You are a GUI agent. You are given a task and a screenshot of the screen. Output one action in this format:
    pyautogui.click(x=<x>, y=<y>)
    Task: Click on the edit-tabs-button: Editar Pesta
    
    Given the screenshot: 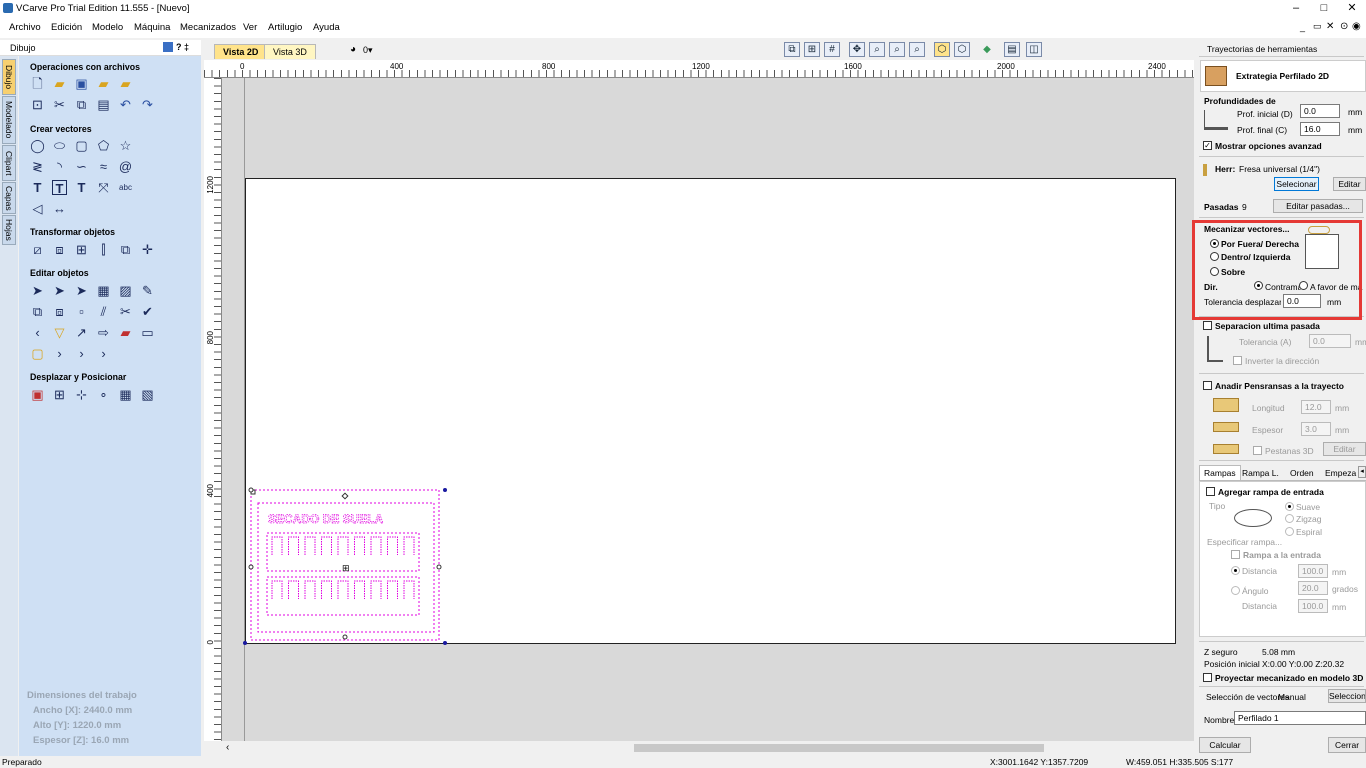 What is the action you would take?
    pyautogui.click(x=1344, y=449)
    